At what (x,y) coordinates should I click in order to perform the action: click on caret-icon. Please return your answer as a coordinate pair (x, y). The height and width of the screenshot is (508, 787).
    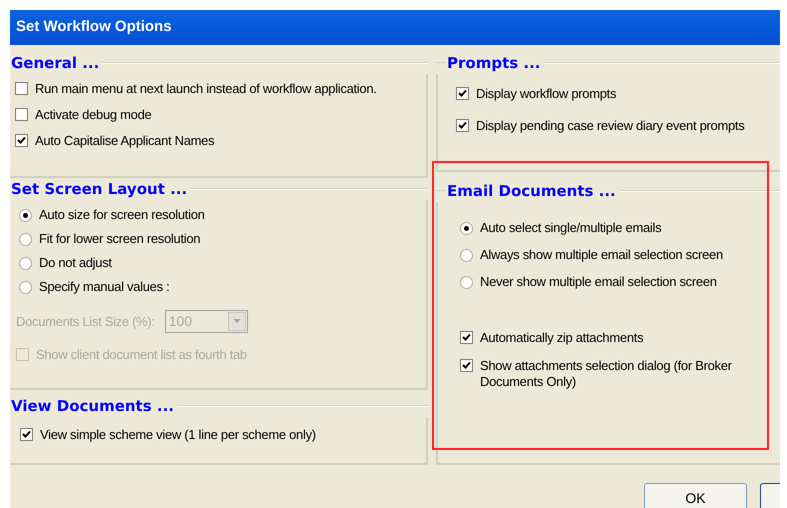
    Looking at the image, I should click on (237, 321).